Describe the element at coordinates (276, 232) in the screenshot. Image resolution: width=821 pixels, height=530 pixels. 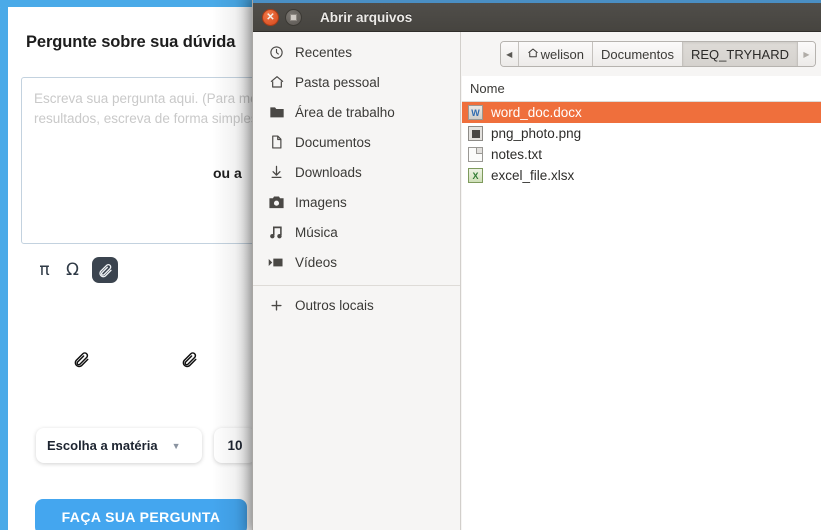
I see `music-note-icon` at that location.